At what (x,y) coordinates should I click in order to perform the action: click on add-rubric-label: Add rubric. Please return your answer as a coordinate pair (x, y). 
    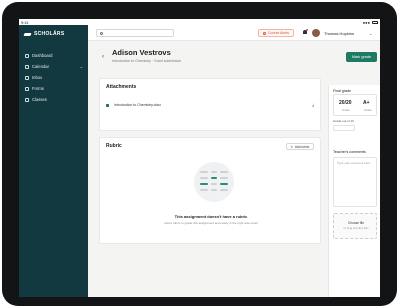
    Looking at the image, I should click on (302, 146).